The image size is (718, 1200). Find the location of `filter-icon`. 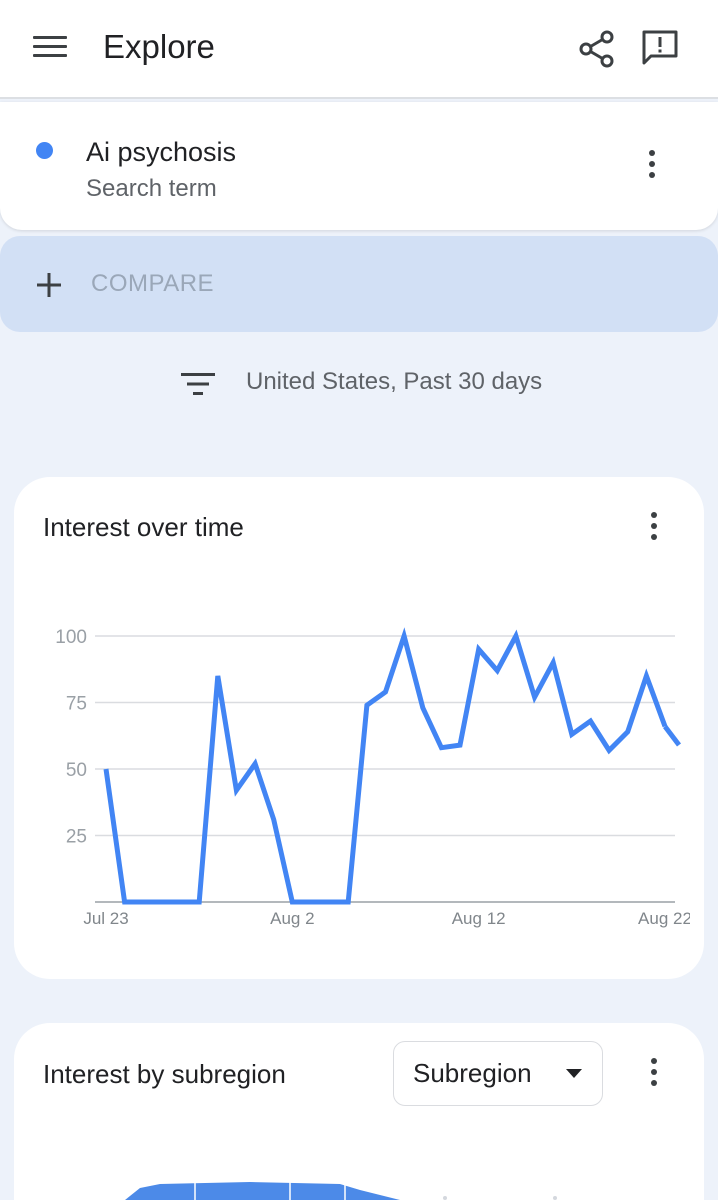

filter-icon is located at coordinates (198, 384).